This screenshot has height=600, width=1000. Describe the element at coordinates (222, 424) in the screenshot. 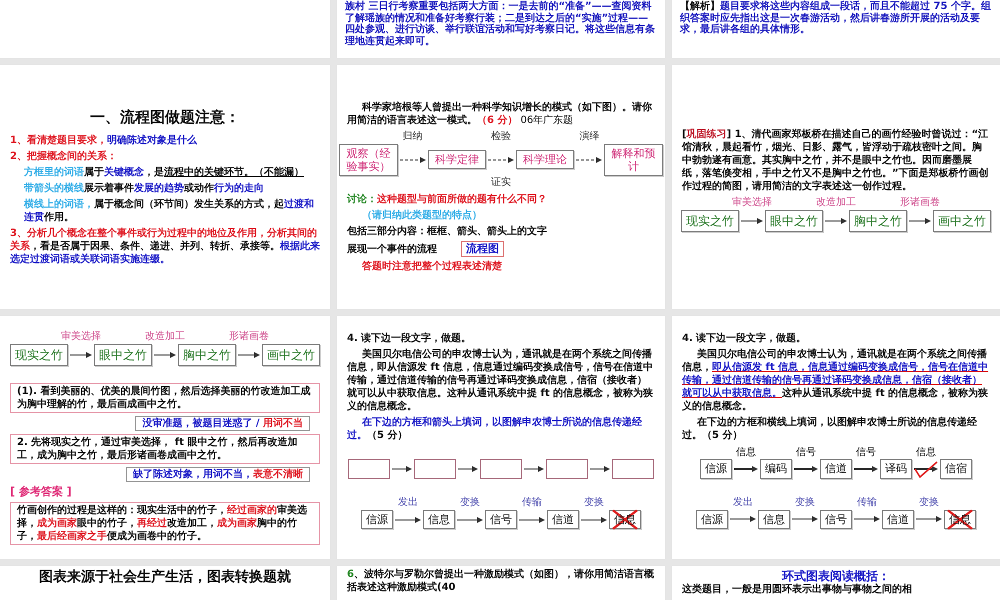

I see `comment-note: 没审准题，被题目迷惑了 / 用词不当` at that location.